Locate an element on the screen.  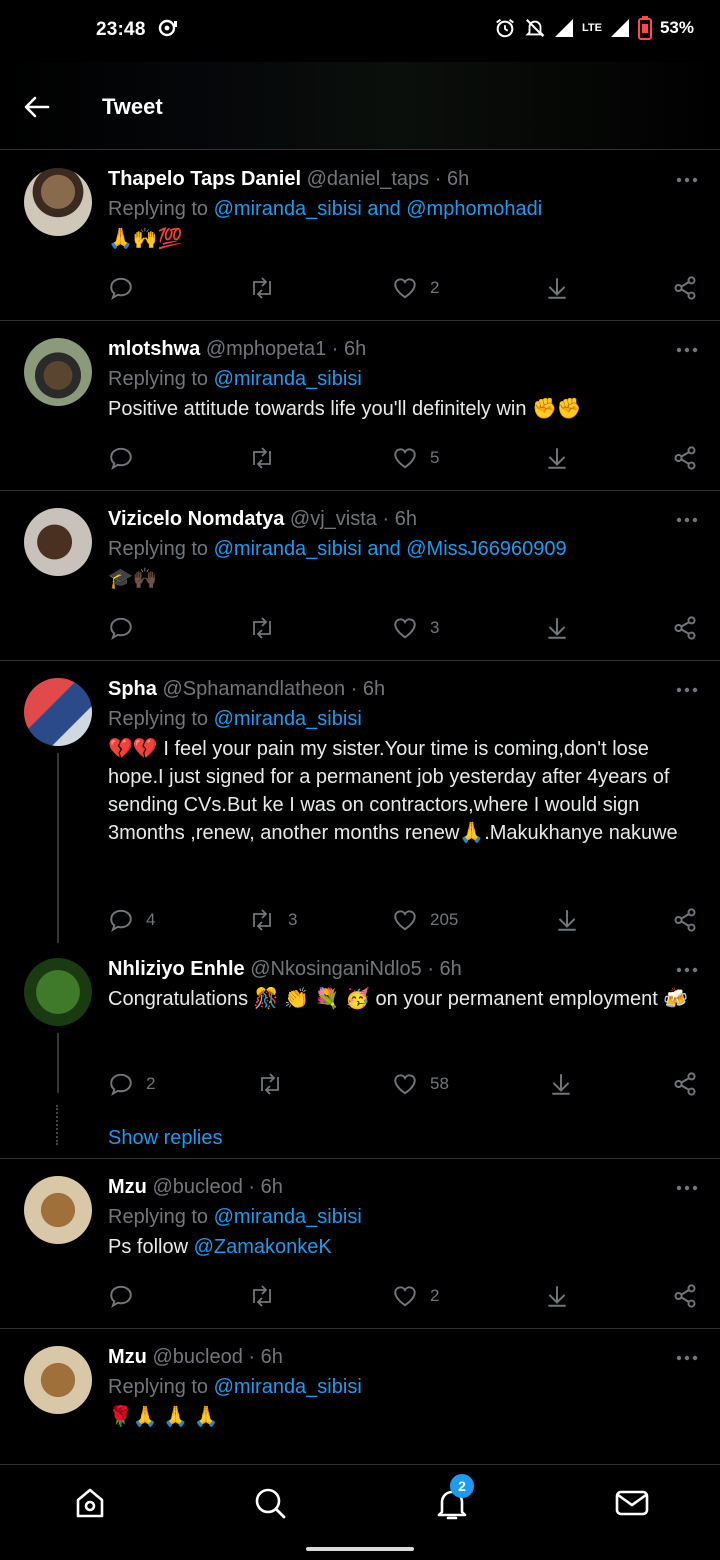
author-handle: @mphopeta1 is located at coordinates (266, 349).